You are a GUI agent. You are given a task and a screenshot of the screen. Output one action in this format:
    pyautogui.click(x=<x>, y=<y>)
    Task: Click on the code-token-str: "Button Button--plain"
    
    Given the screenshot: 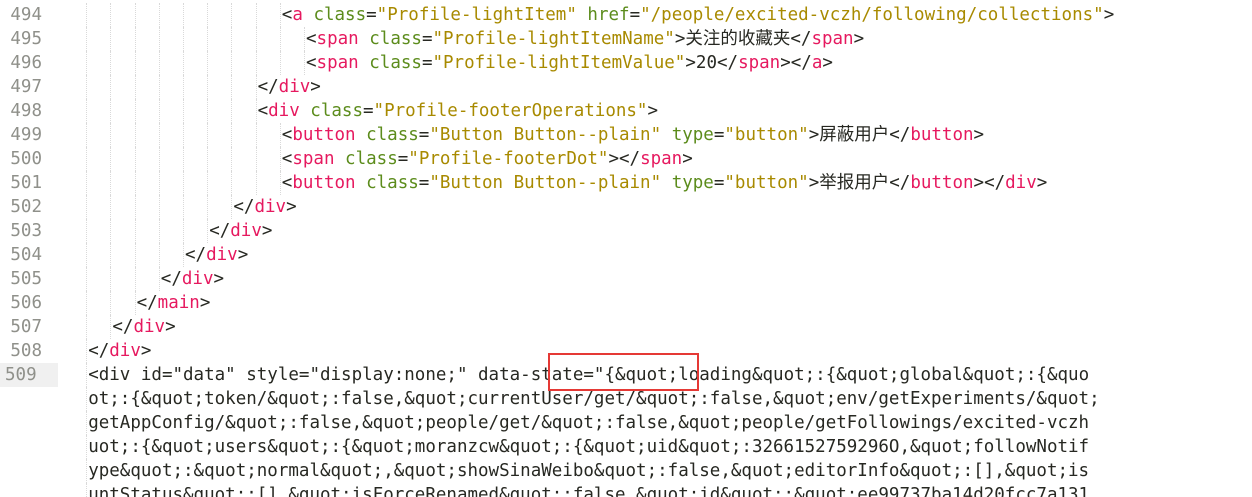 What is the action you would take?
    pyautogui.click(x=545, y=135)
    